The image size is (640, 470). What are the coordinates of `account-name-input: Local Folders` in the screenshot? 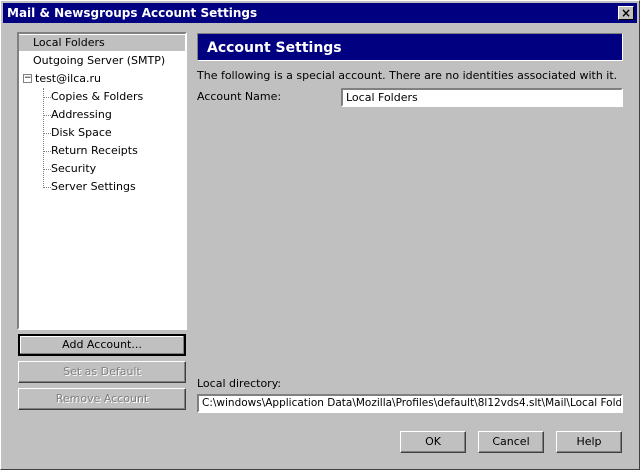 It's located at (482, 97).